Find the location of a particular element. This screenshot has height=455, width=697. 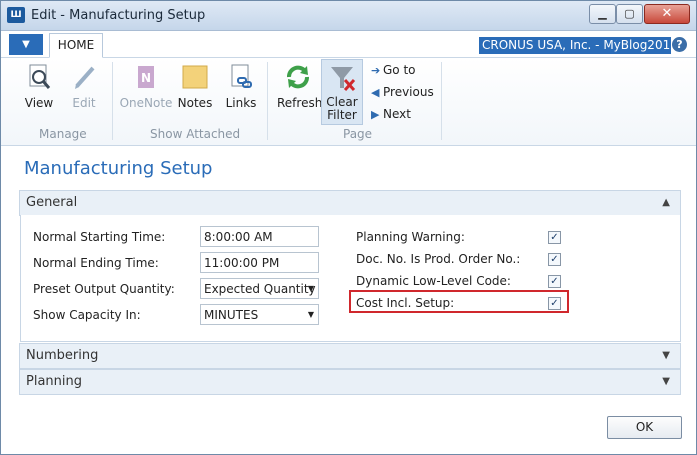

previous-button: ◀ Previous is located at coordinates (402, 92).